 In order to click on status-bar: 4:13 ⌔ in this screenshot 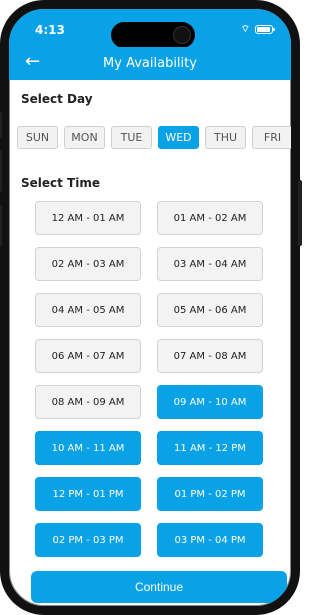, I will do `click(150, 28)`.